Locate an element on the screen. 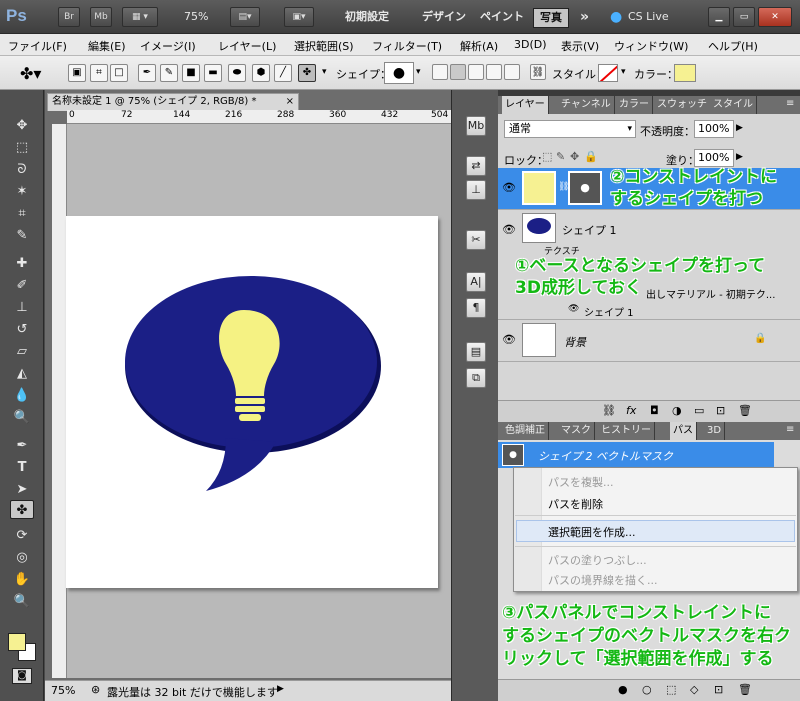 The width and height of the screenshot is (800, 701). adjustment-layer-icon: ◑ is located at coordinates (677, 410).